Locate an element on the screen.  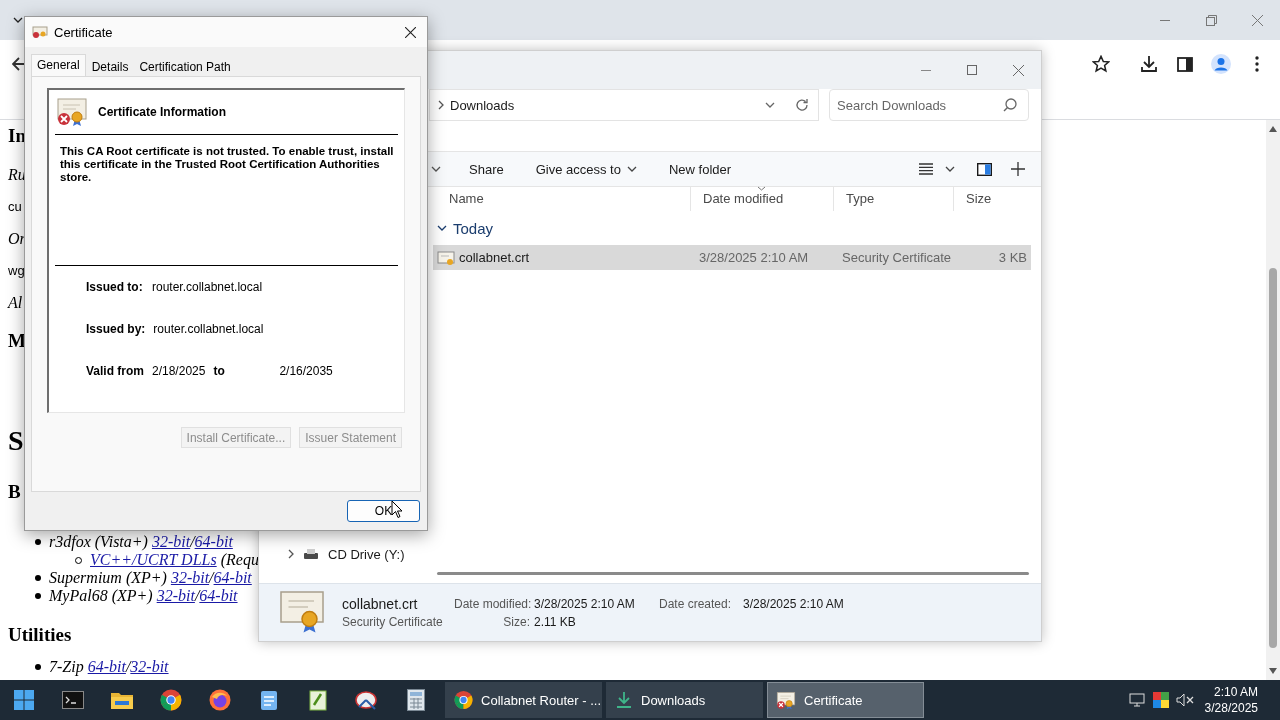
field-value: 2/16/2035 is located at coordinates (306, 371).